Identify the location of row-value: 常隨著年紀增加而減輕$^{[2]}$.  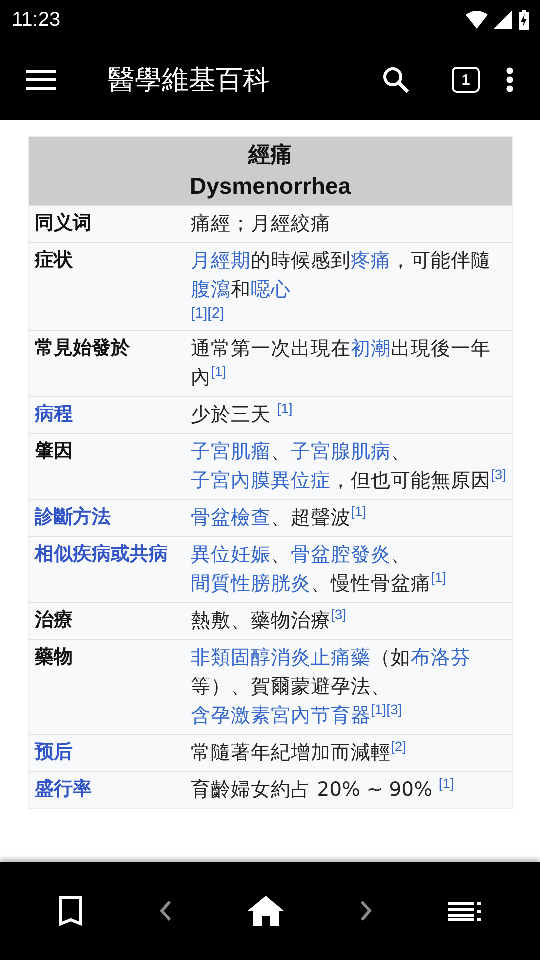
(299, 752).